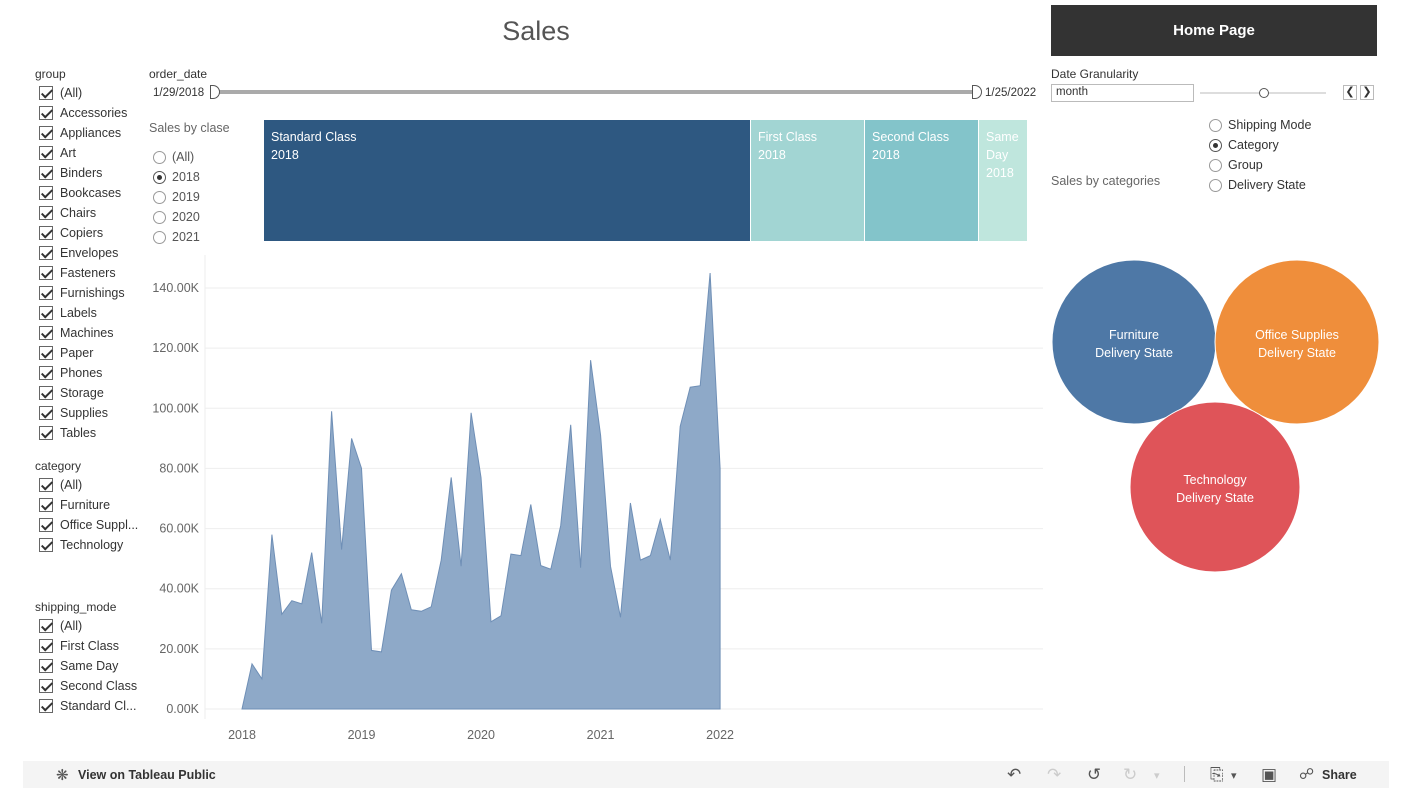  Describe the element at coordinates (1260, 185) in the screenshot. I see `radio-option: Delivery State` at that location.